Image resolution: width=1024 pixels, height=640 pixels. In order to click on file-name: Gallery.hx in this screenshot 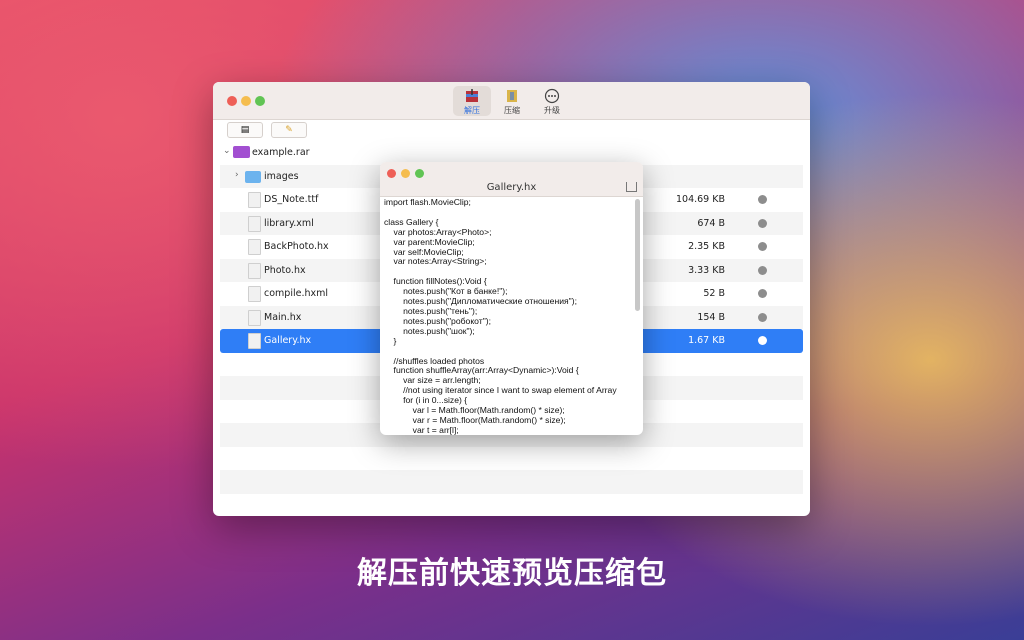, I will do `click(288, 340)`.